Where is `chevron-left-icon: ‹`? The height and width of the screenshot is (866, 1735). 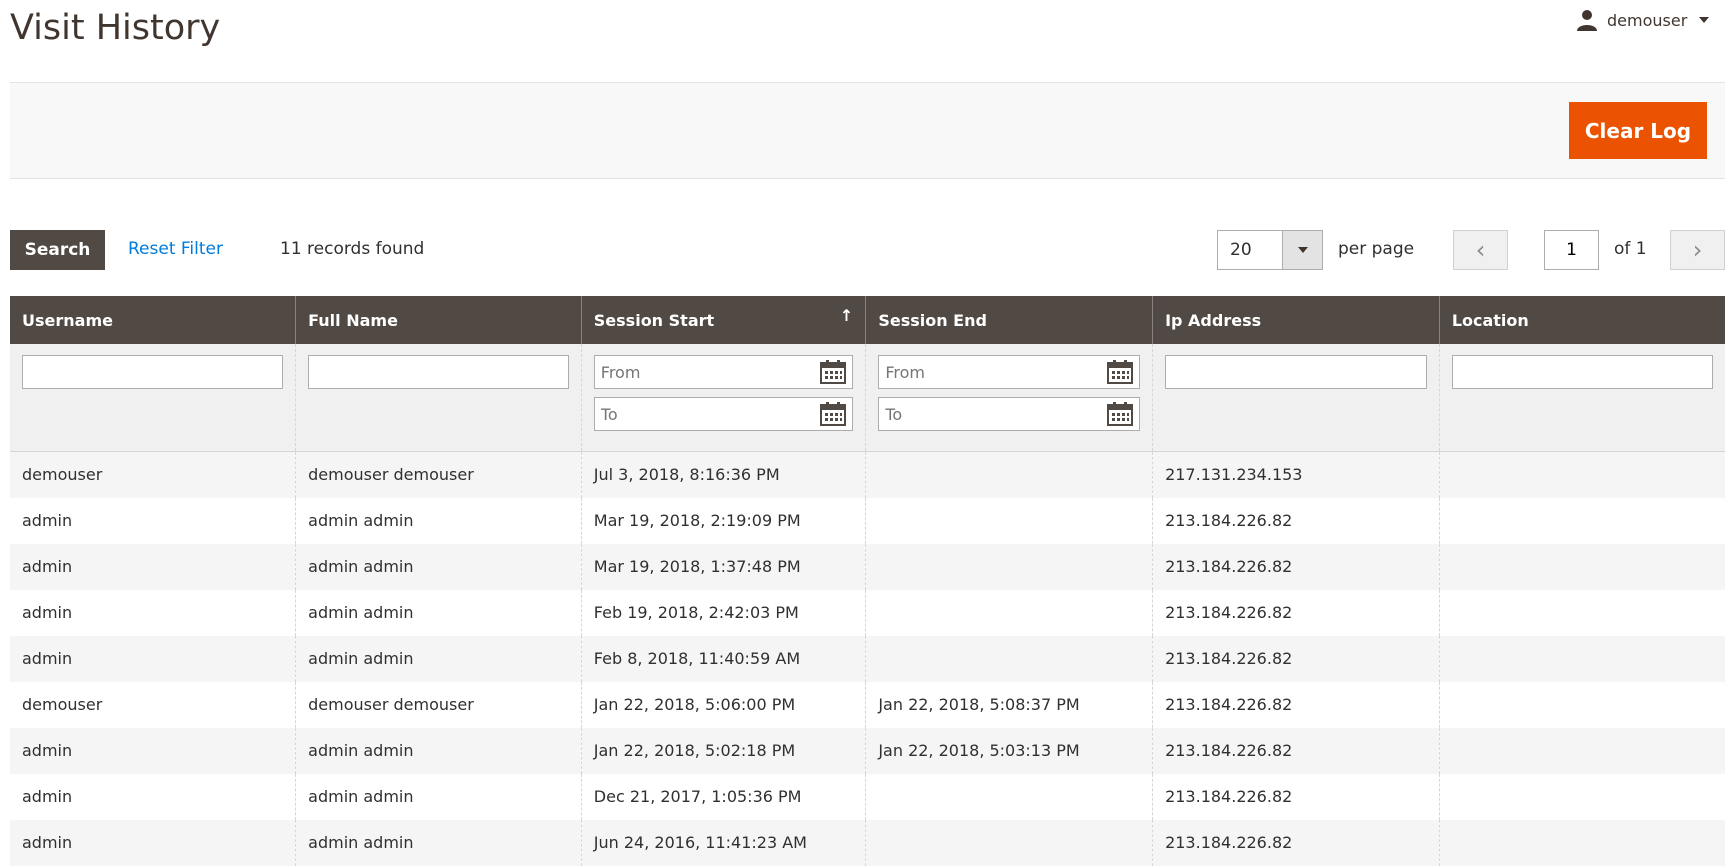
chevron-left-icon: ‹ is located at coordinates (1480, 250).